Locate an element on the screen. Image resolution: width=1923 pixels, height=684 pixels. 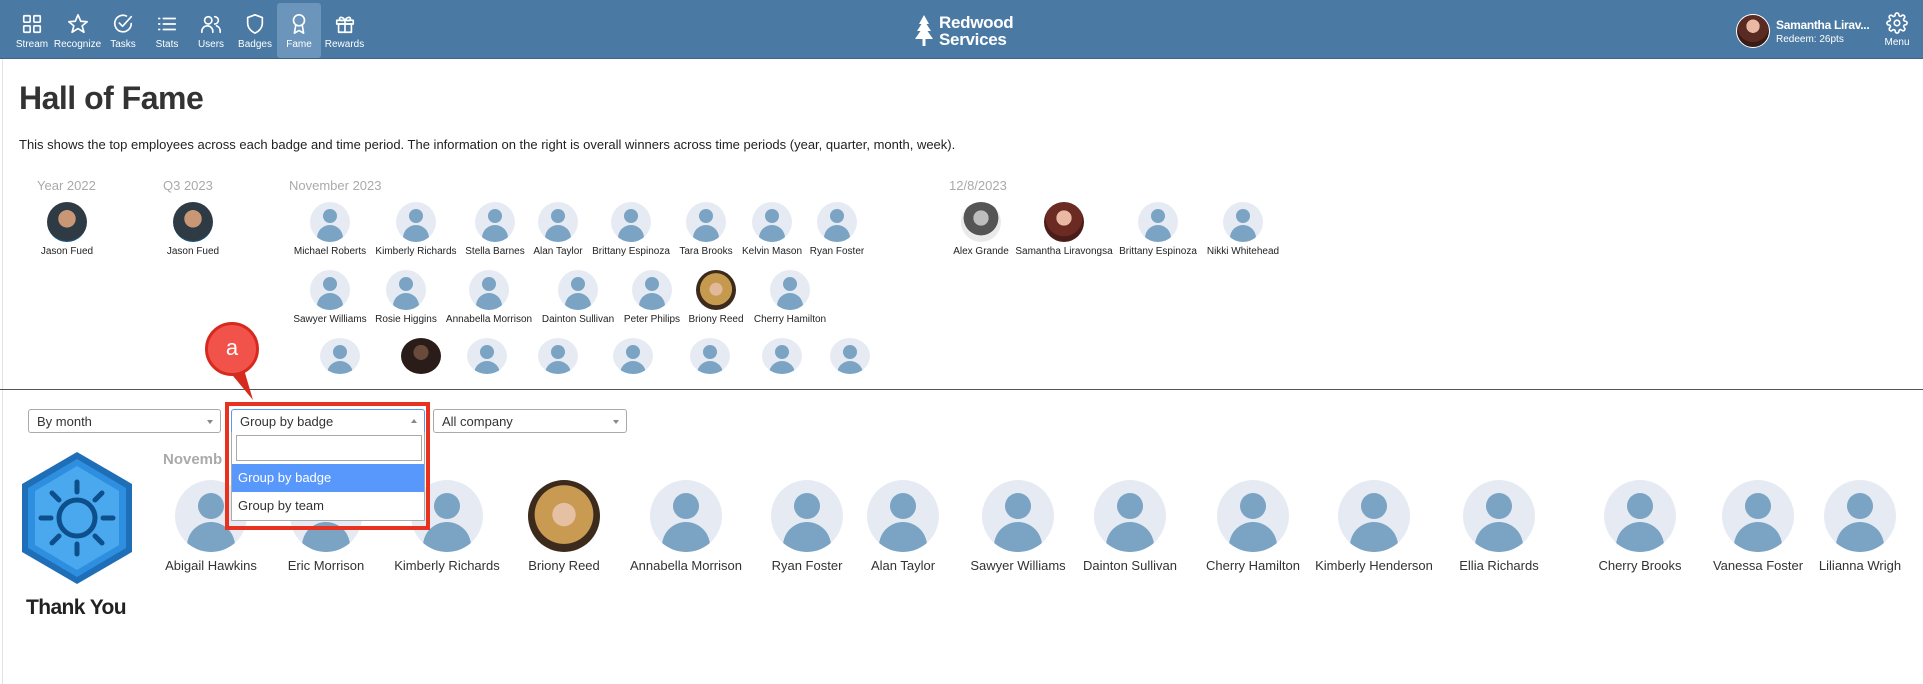
winner-month: Cherry Hamilton is located at coordinates (790, 297).